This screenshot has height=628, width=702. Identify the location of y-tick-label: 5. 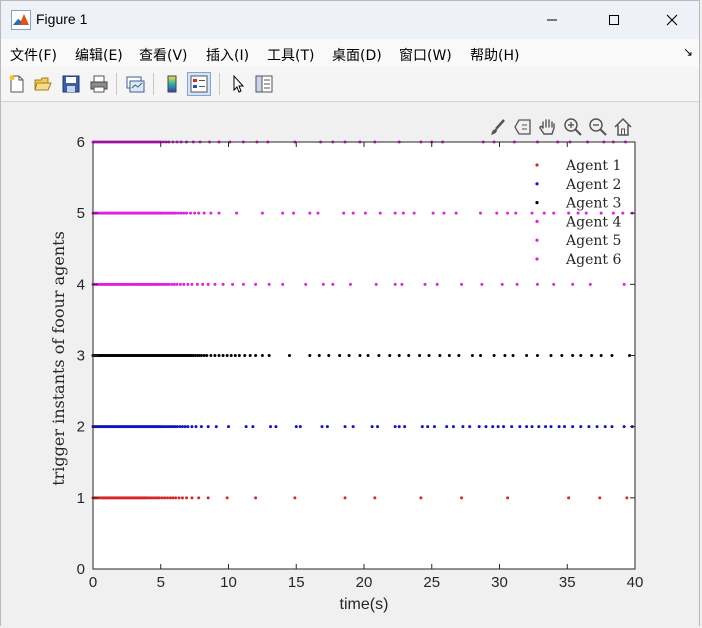
(81, 213).